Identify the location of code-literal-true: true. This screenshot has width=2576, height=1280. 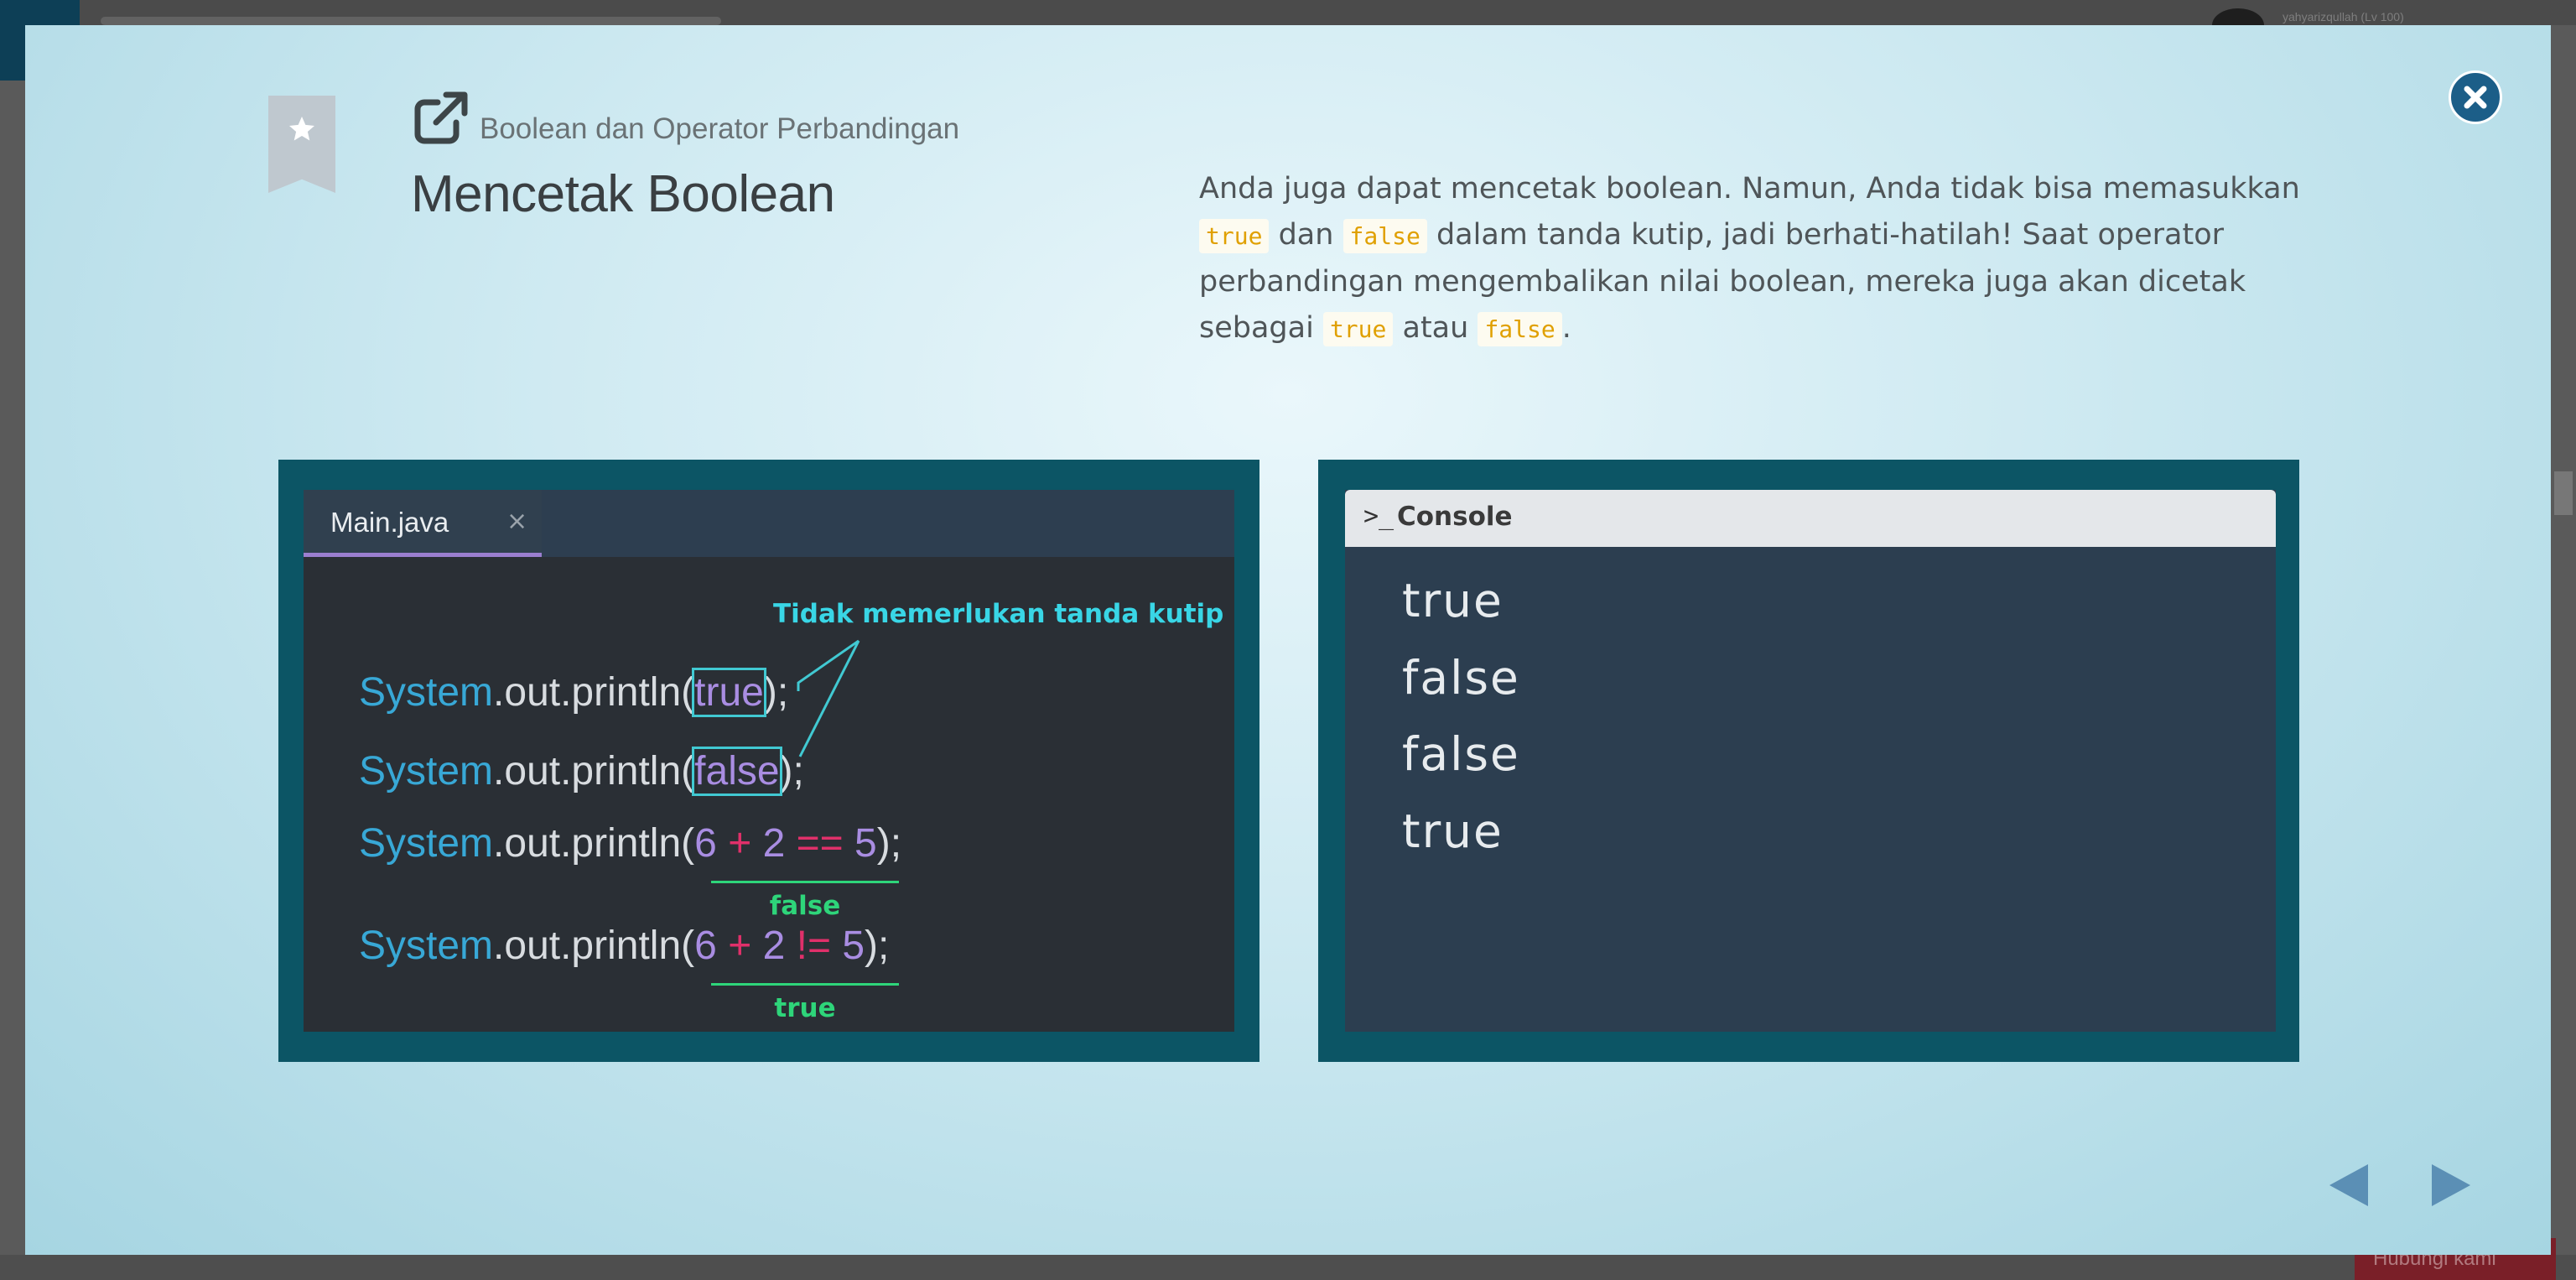
(729, 692).